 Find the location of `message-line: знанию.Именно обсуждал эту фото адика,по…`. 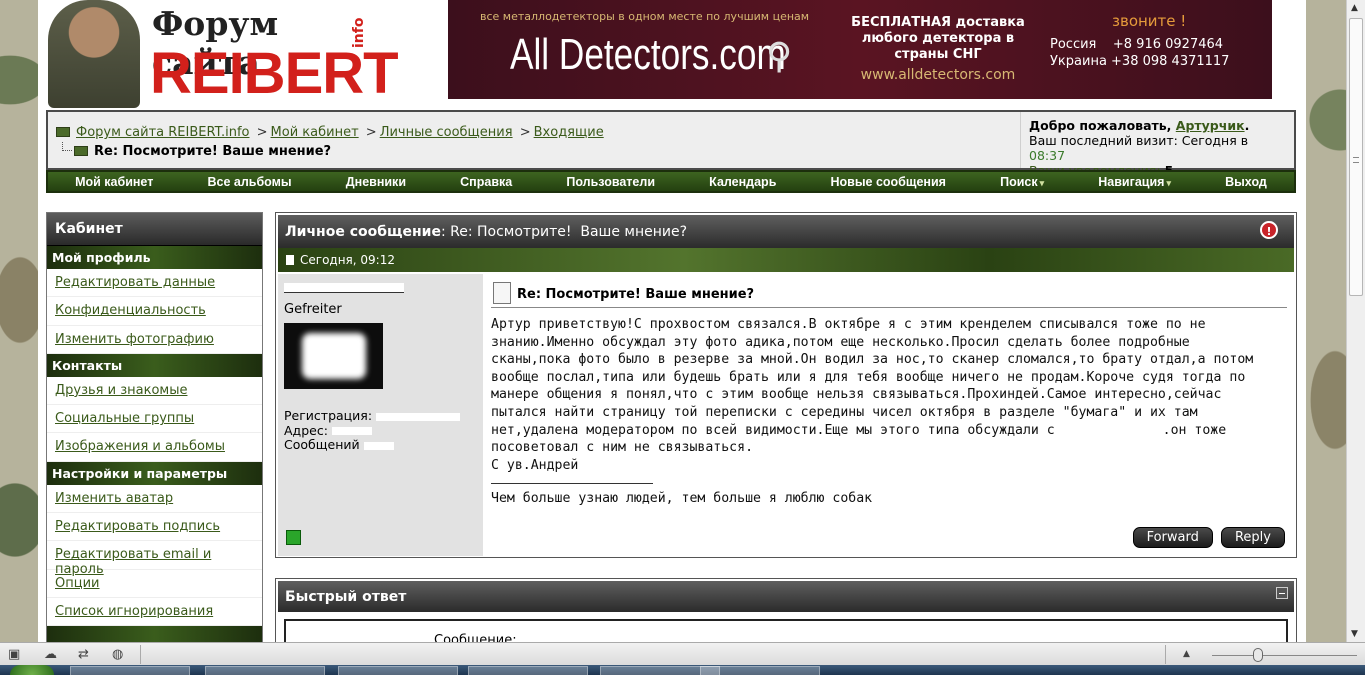

message-line: знанию.Именно обсуждал эту фото адика,по… is located at coordinates (840, 342).